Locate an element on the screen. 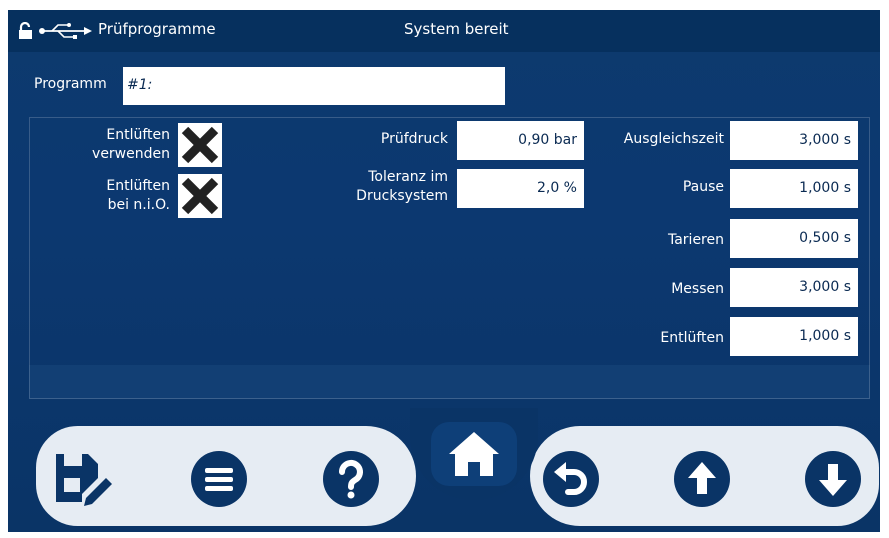  help-icon is located at coordinates (351, 479).